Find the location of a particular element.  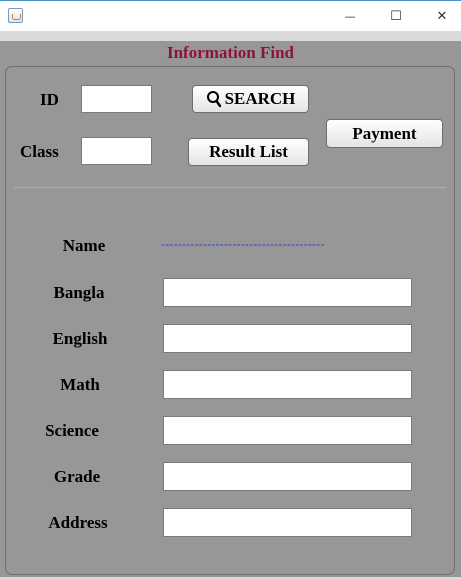

menu-strip is located at coordinates (230, 36).